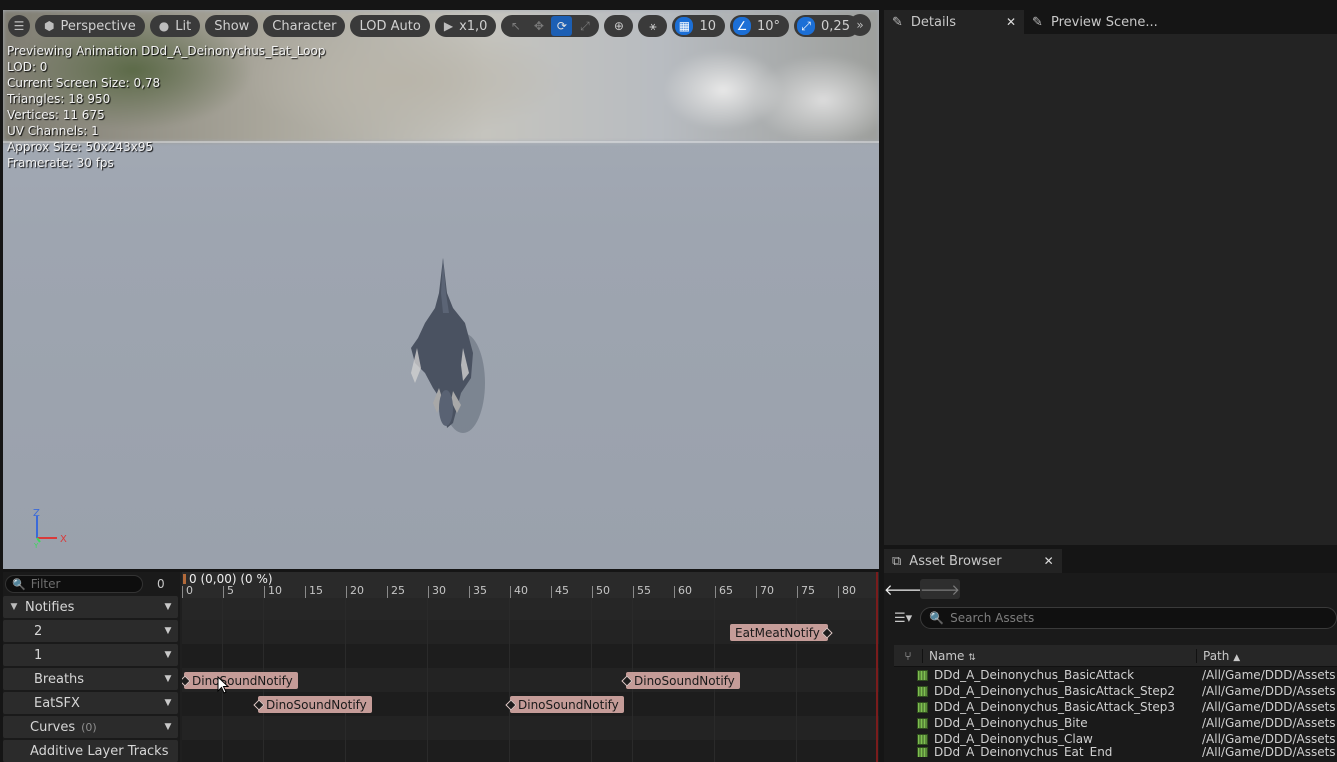 Image resolution: width=1337 pixels, height=762 pixels. I want to click on track-filter-input, so click(80, 584).